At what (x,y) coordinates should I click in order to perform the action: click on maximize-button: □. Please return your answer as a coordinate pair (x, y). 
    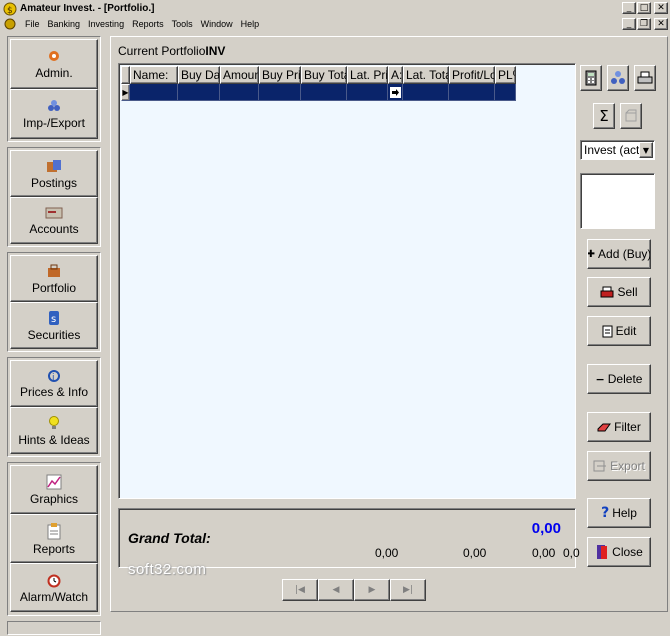
    Looking at the image, I should click on (644, 8).